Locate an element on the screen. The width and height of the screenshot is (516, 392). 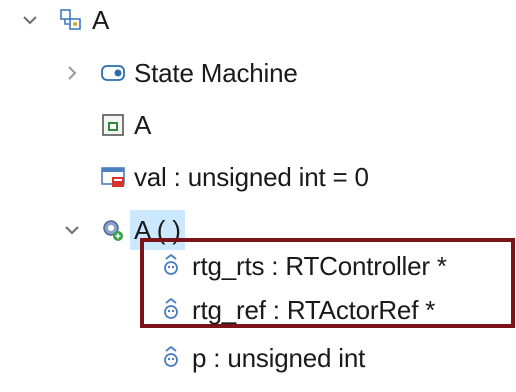
tree-item-parameter-rtg-ref: rtg_ref : RTActorRef * is located at coordinates (296, 310).